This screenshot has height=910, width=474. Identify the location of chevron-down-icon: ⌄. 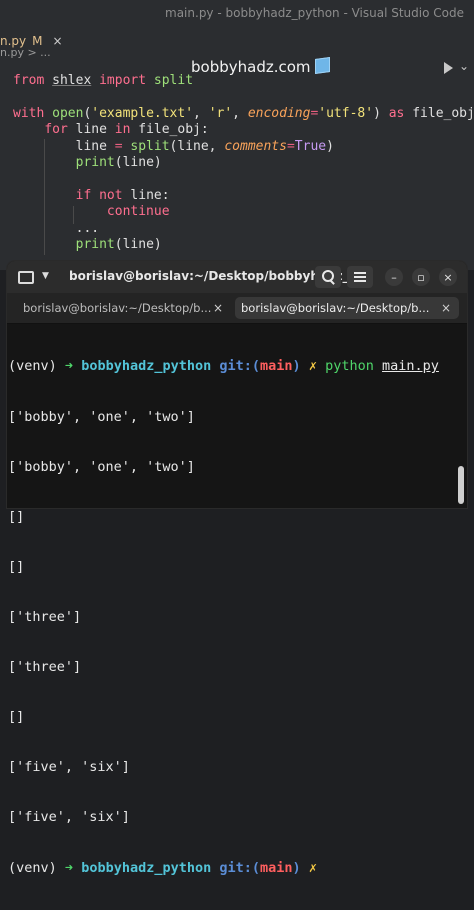
(464, 66).